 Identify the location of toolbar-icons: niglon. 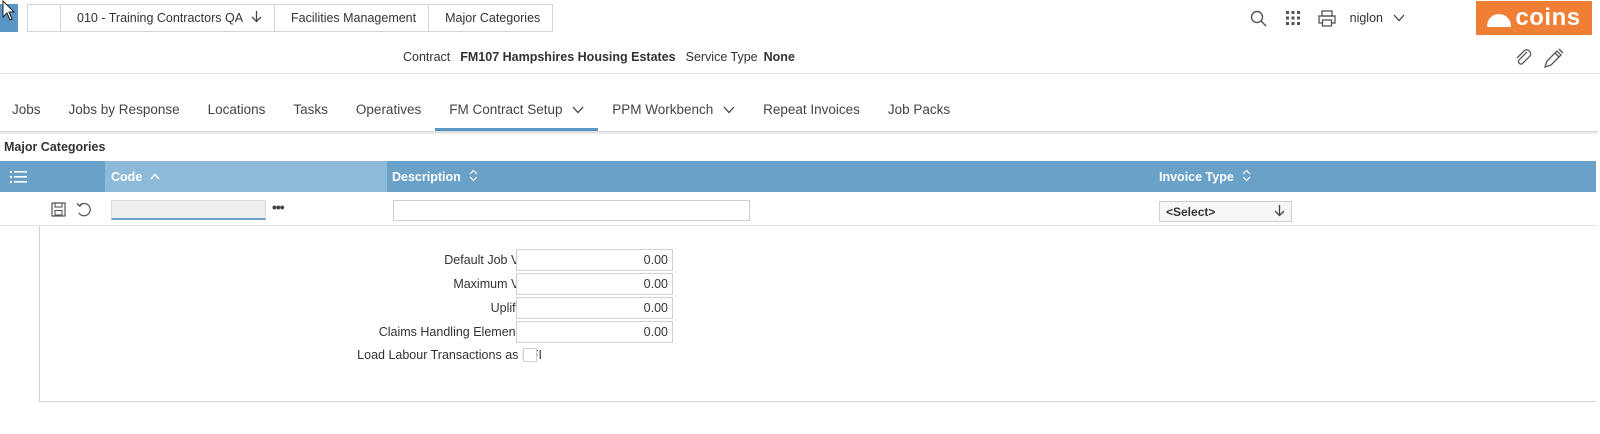
(1323, 18).